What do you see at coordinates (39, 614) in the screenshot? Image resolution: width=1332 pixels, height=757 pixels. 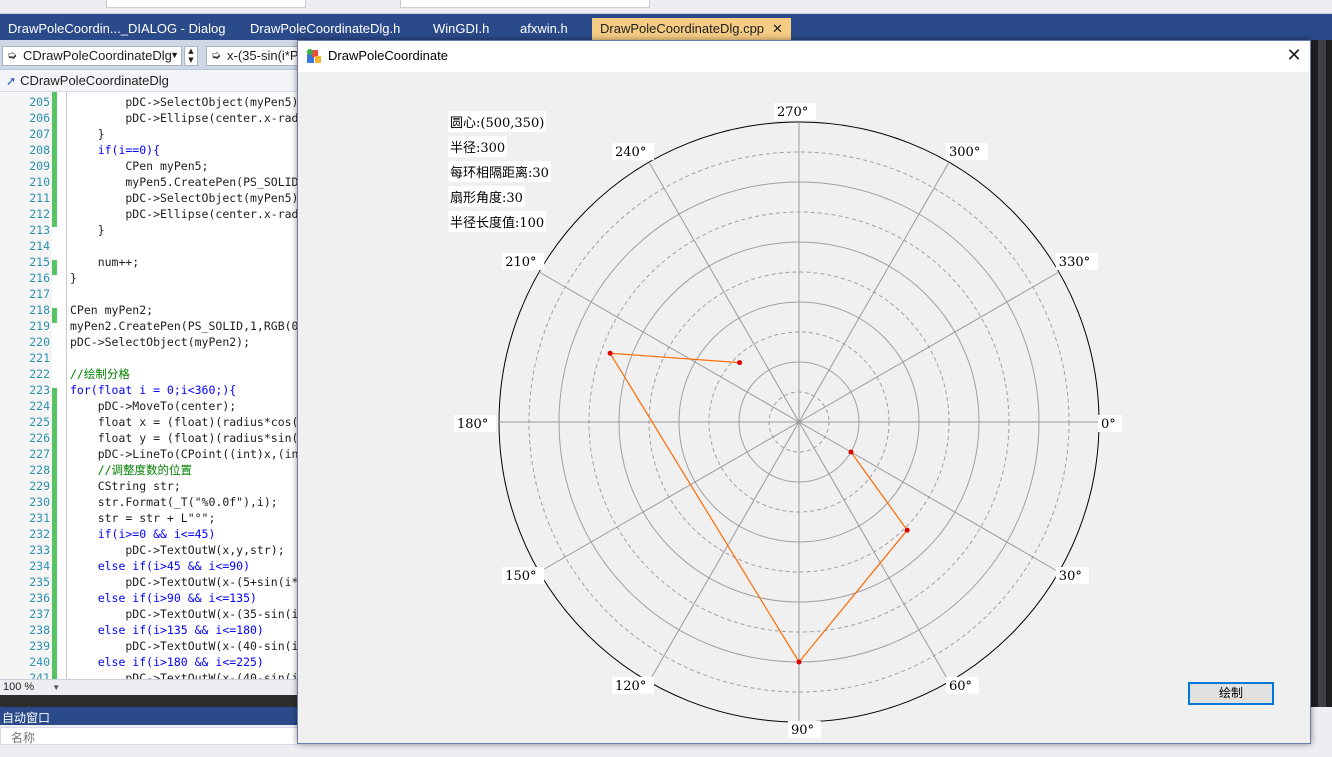 I see `line-number: 237` at bounding box center [39, 614].